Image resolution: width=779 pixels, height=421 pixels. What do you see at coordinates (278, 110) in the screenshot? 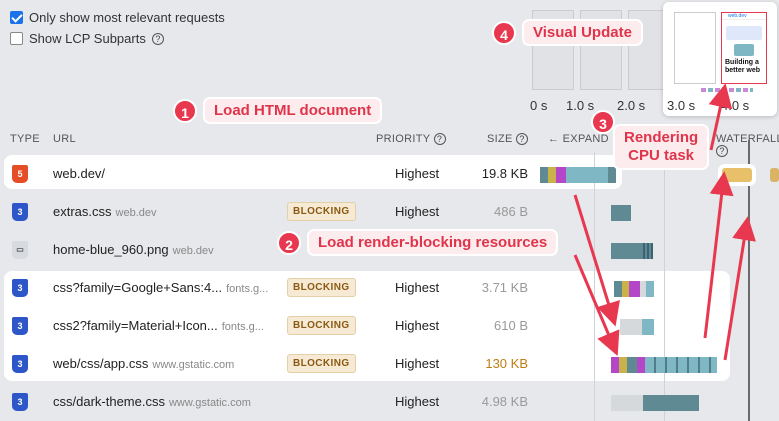
I see `callout-1: 1 Load HTML document` at bounding box center [278, 110].